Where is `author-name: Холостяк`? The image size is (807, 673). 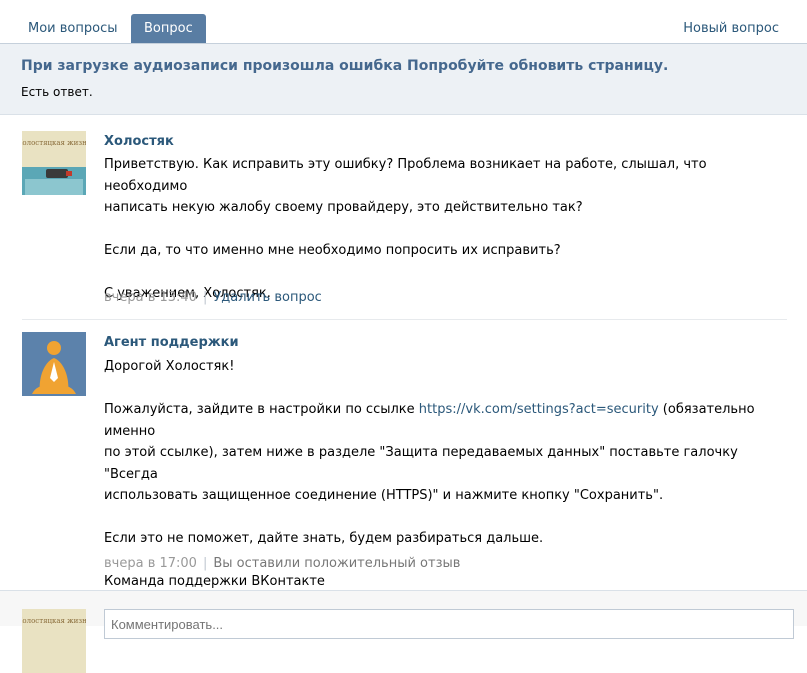 author-name: Холостяк is located at coordinates (139, 141).